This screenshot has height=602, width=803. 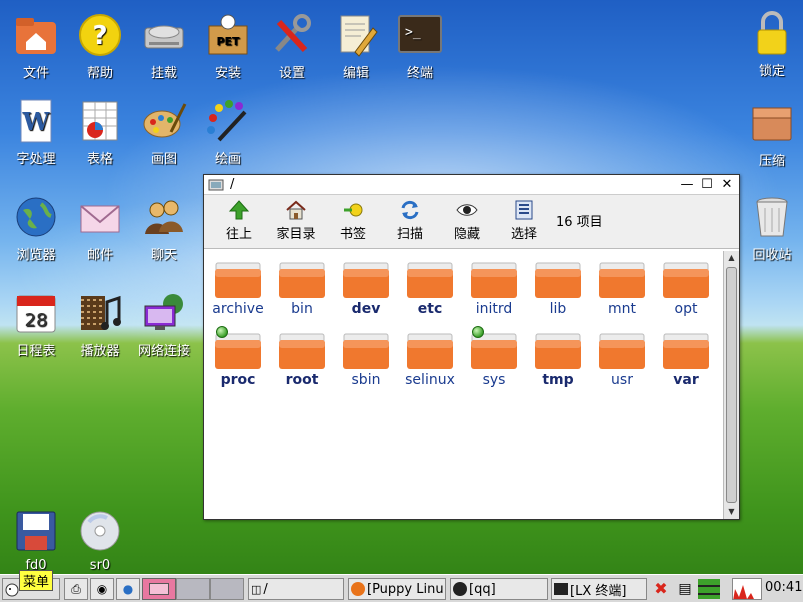 What do you see at coordinates (296, 220) in the screenshot?
I see `home-button: 家目录` at bounding box center [296, 220].